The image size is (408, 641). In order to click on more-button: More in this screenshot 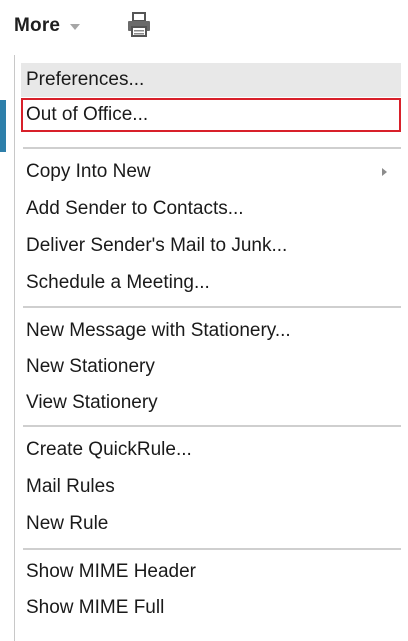, I will do `click(47, 26)`.